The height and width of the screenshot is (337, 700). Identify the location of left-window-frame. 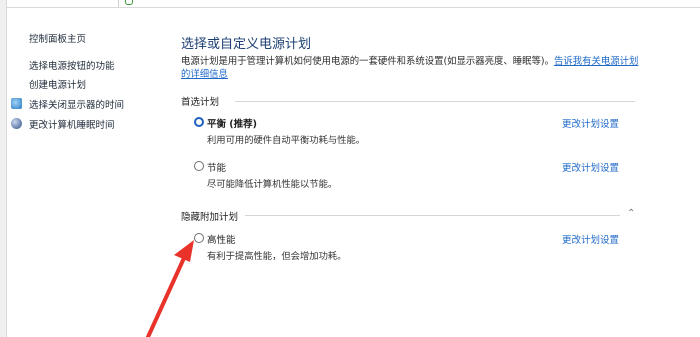
(3, 168).